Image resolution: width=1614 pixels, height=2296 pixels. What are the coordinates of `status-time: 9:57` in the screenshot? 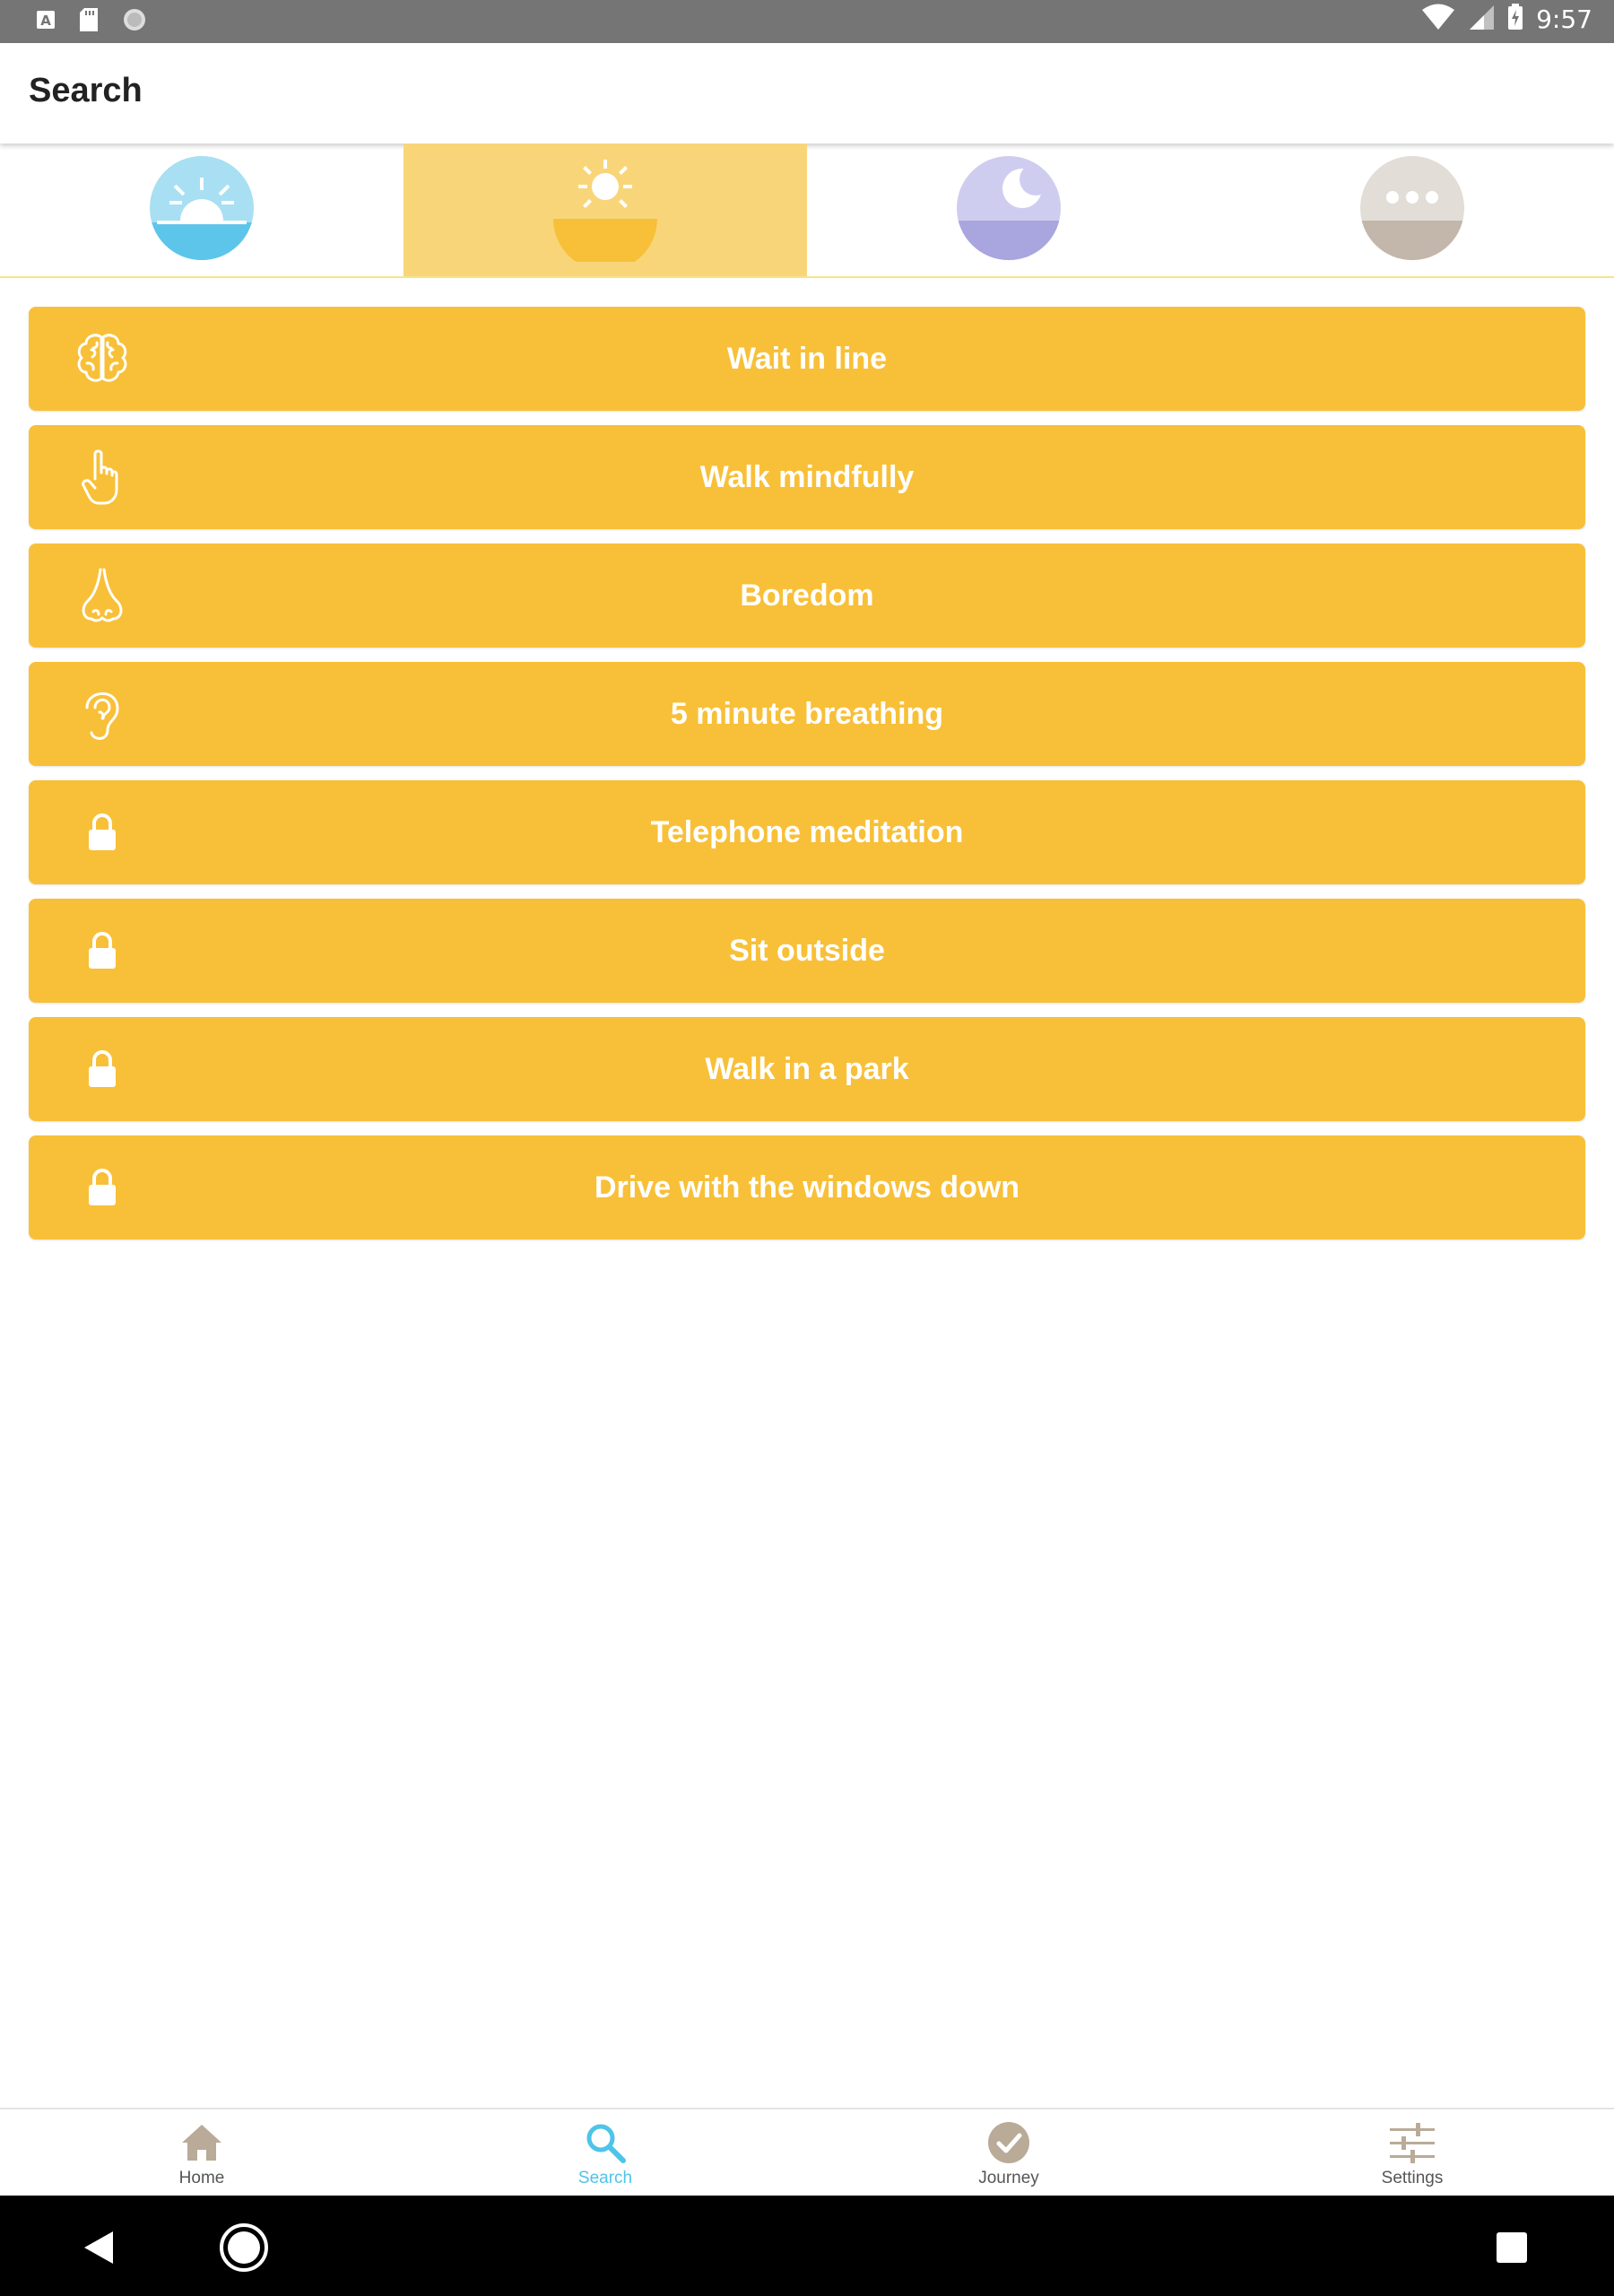 It's located at (1564, 19).